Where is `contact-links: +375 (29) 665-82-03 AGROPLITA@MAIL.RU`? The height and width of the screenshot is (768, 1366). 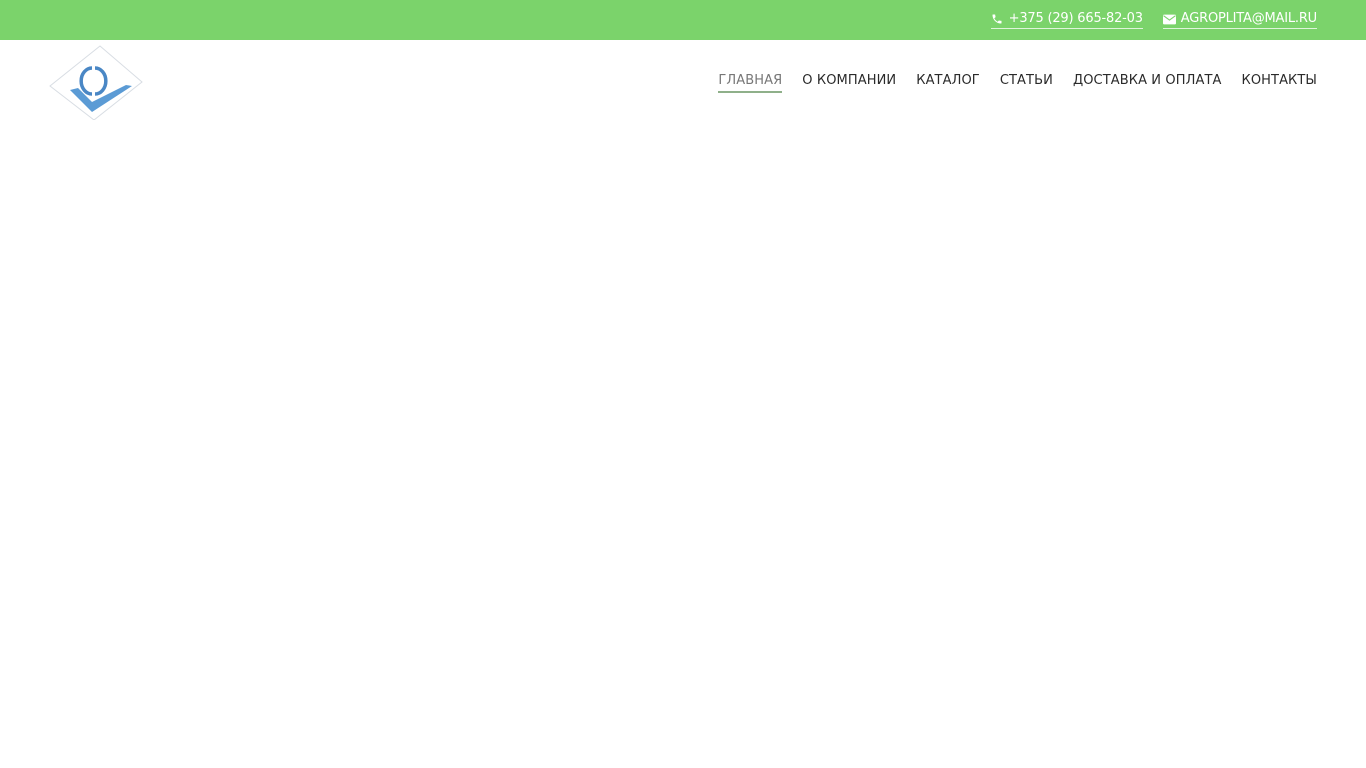 contact-links: +375 (29) 665-82-03 AGROPLITA@MAIL.RU is located at coordinates (1153, 20).